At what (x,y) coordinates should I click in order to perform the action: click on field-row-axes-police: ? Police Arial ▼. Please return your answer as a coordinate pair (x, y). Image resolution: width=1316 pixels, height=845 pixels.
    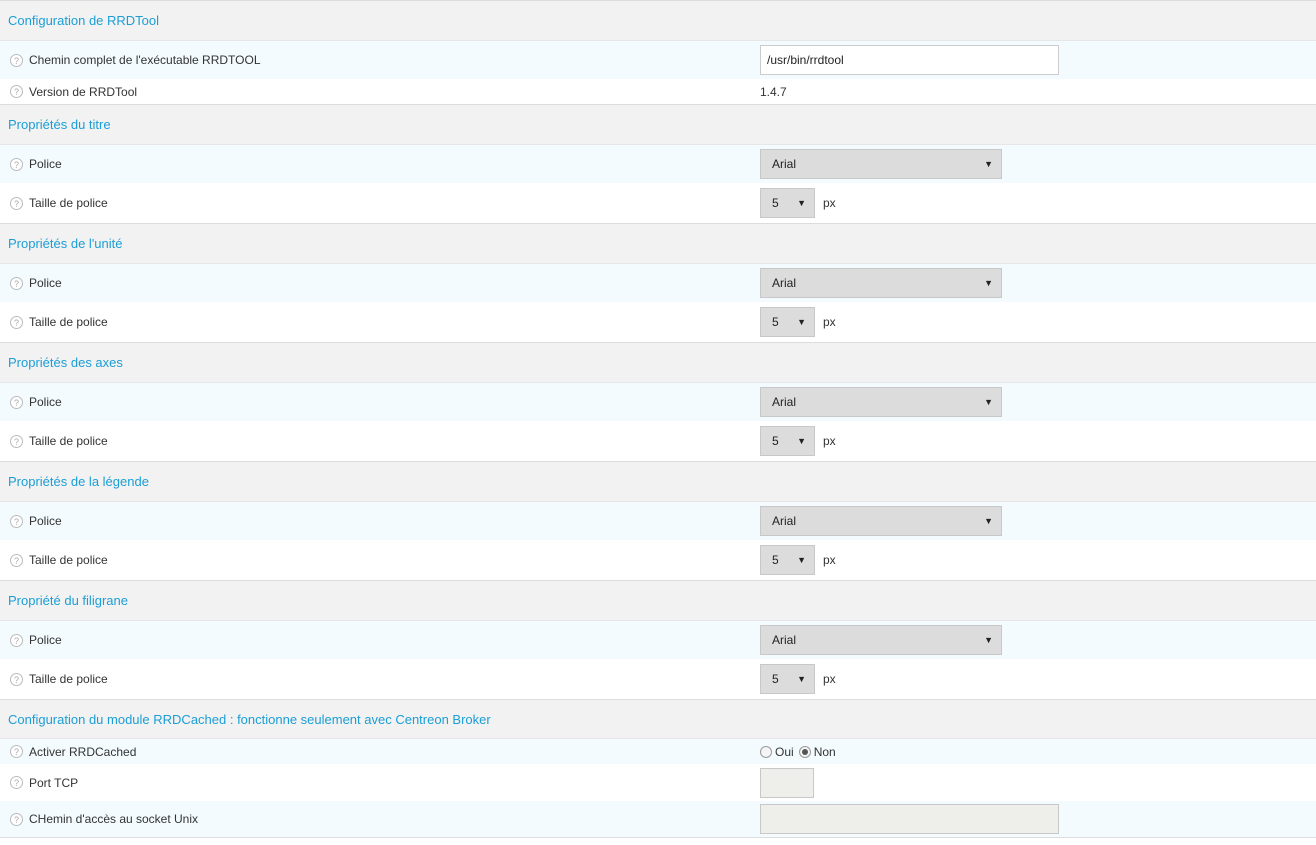
    Looking at the image, I should click on (658, 402).